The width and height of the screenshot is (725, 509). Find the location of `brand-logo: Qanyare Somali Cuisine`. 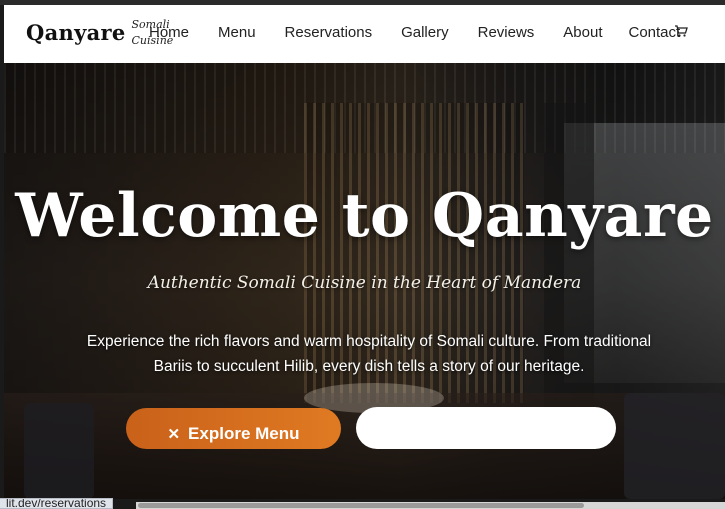

brand-logo: Qanyare Somali Cuisine is located at coordinates (99, 33).